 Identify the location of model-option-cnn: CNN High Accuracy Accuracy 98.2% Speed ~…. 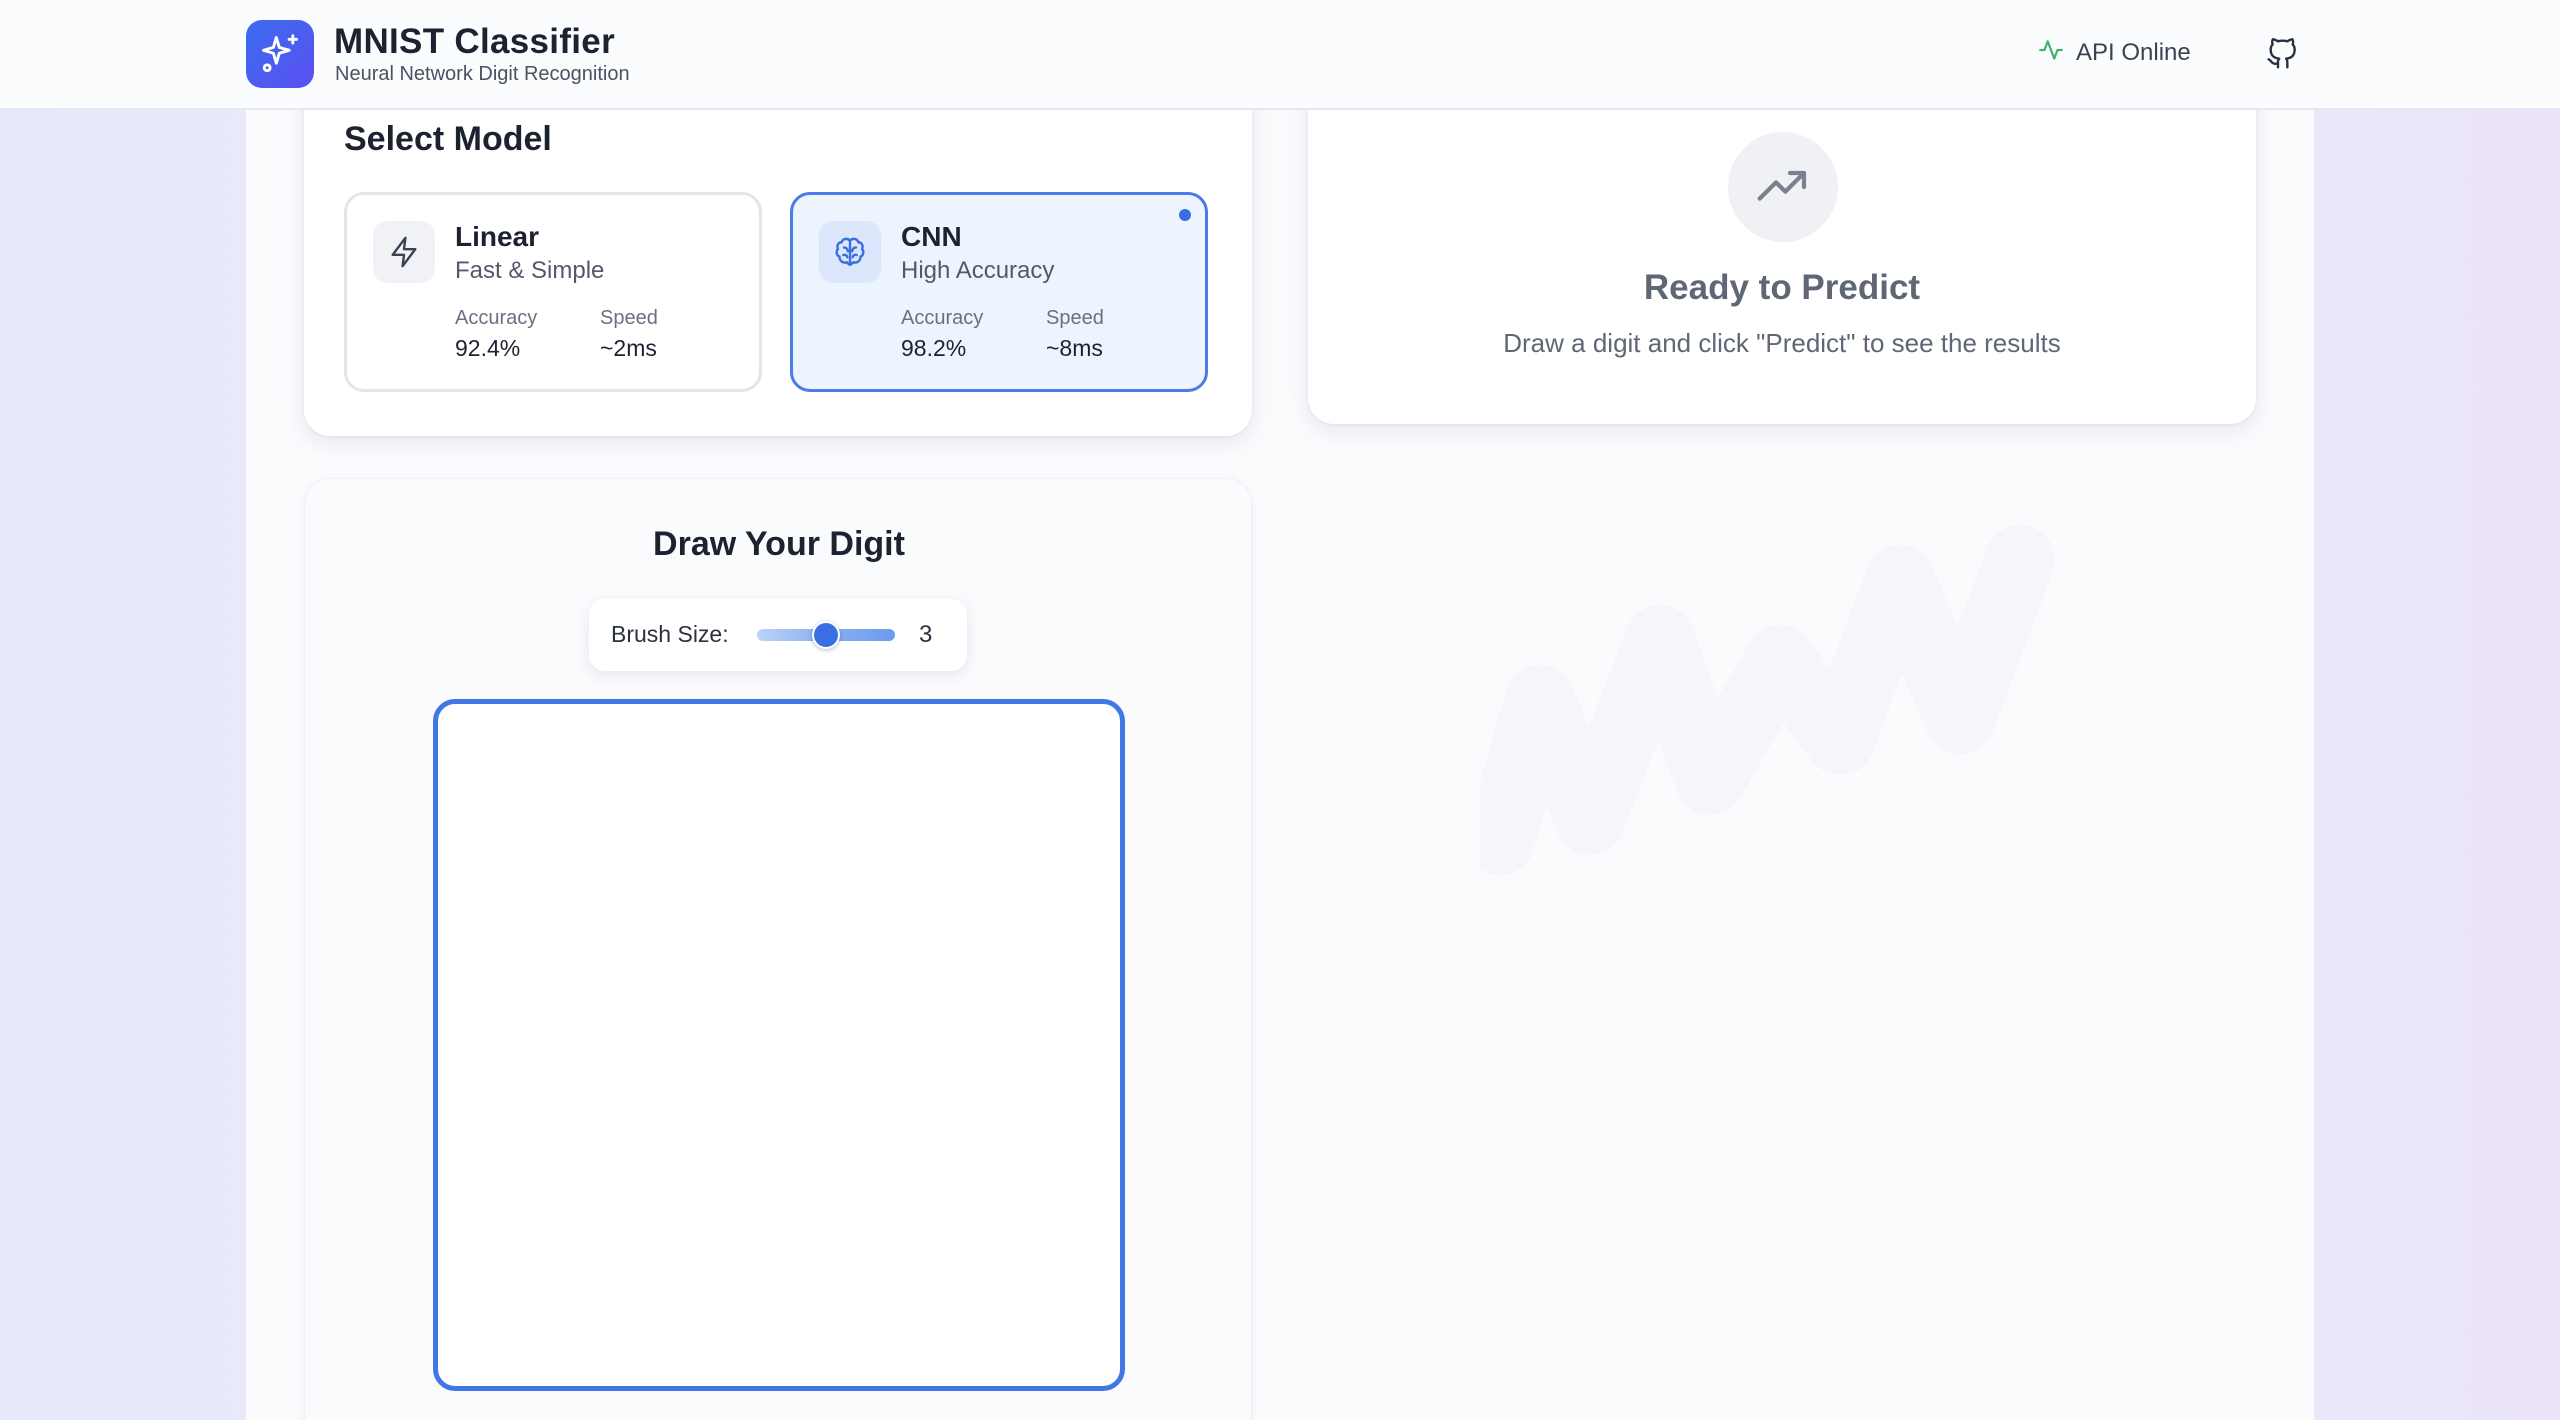
(999, 292).